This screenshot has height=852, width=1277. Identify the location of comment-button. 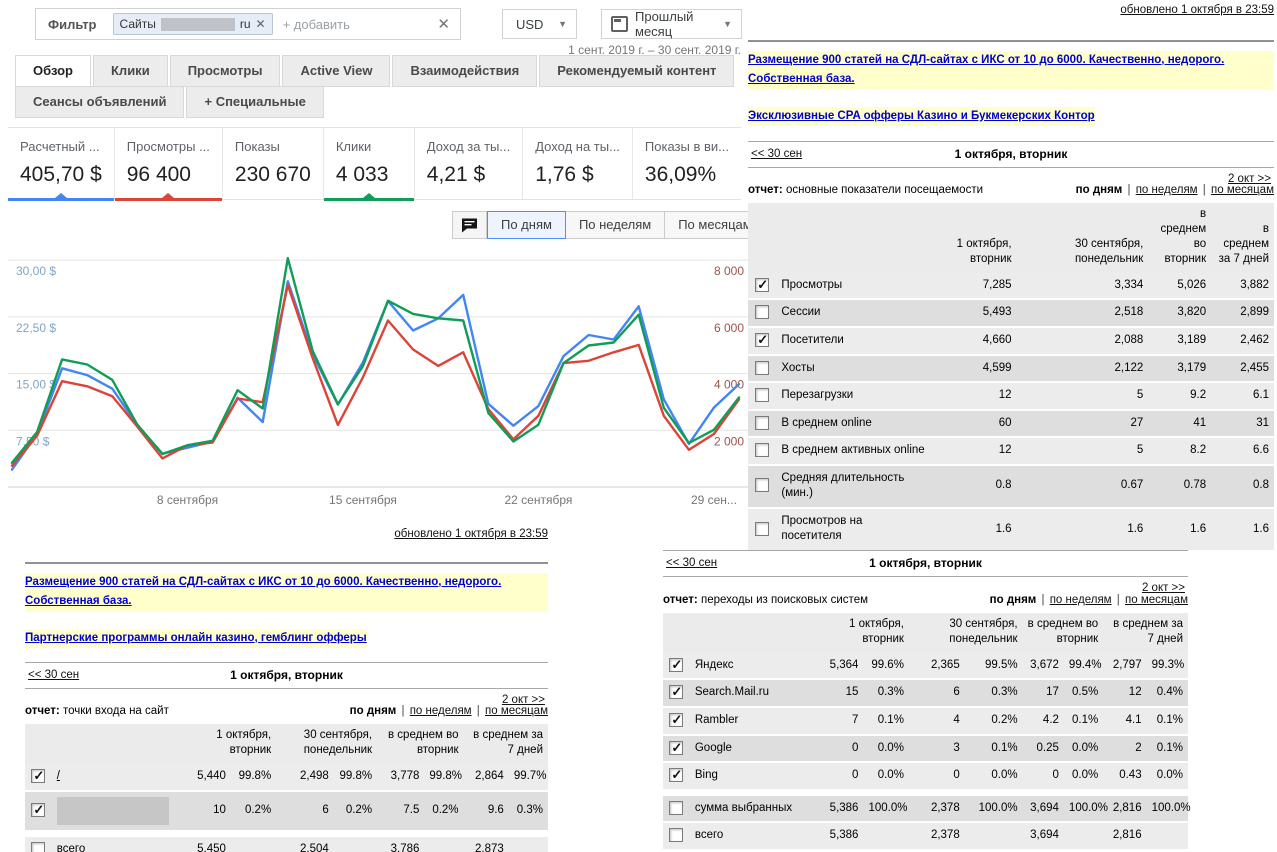
(469, 225).